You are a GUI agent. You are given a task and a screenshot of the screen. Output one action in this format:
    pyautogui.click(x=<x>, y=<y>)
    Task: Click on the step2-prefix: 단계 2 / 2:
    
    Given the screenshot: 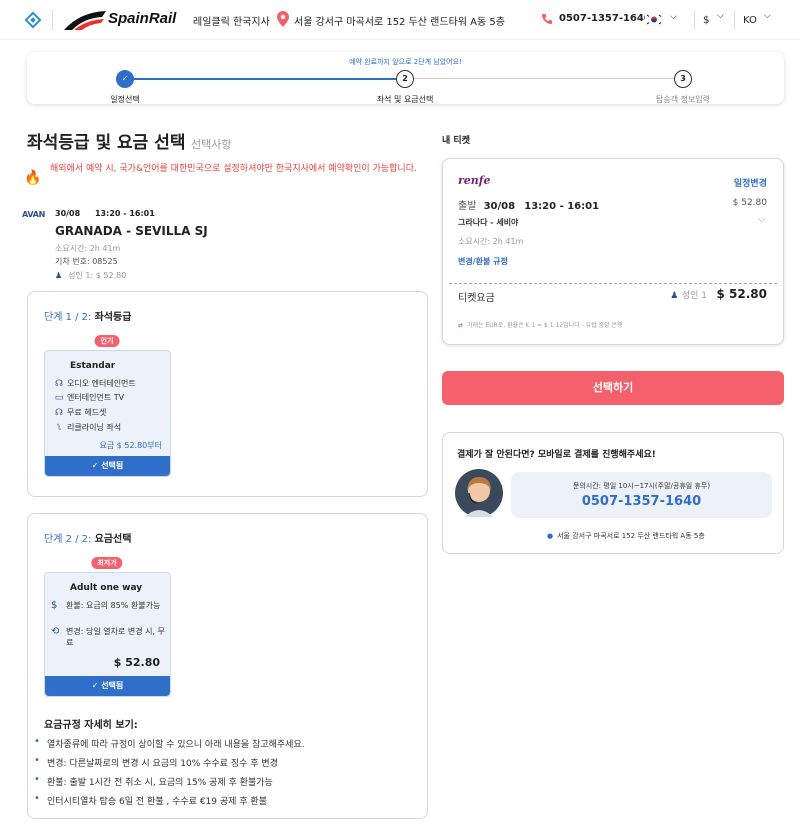 What is the action you would take?
    pyautogui.click(x=68, y=539)
    